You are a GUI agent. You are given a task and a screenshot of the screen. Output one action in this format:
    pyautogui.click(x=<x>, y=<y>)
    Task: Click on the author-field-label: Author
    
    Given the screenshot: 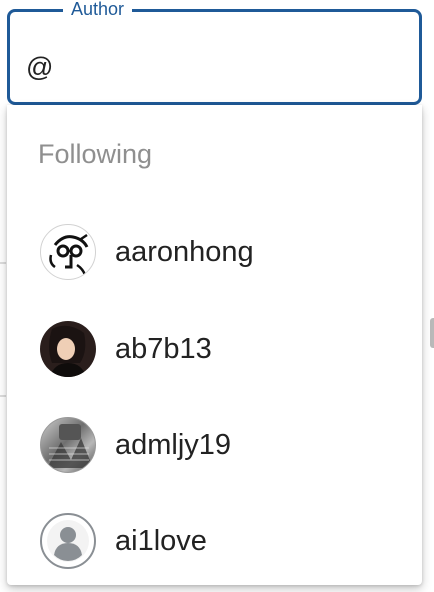 What is the action you would take?
    pyautogui.click(x=98, y=10)
    